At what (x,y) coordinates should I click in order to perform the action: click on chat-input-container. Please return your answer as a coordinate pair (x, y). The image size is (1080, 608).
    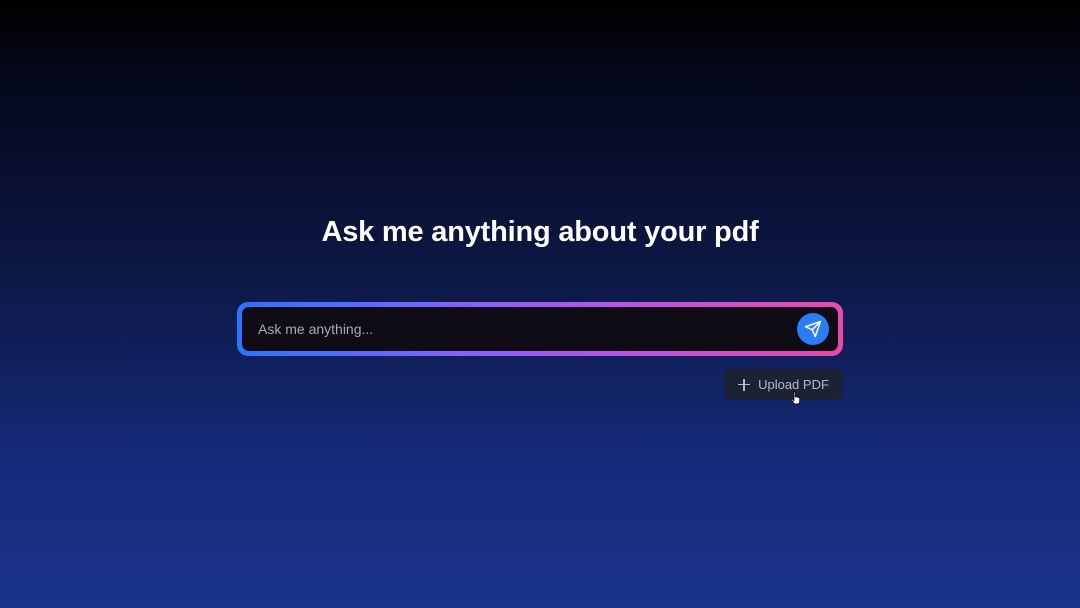
    Looking at the image, I should click on (540, 329).